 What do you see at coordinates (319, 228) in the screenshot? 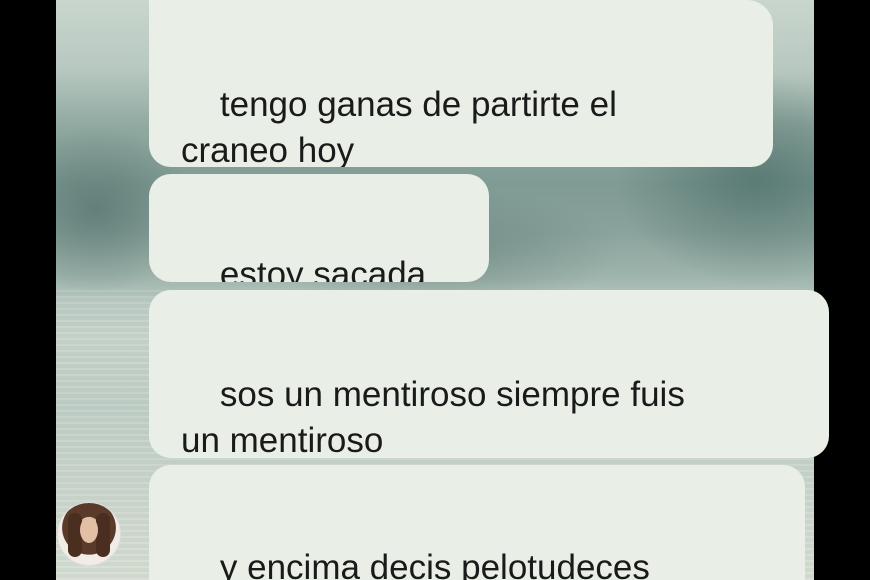
I see `message-bubble: estoy sacada` at bounding box center [319, 228].